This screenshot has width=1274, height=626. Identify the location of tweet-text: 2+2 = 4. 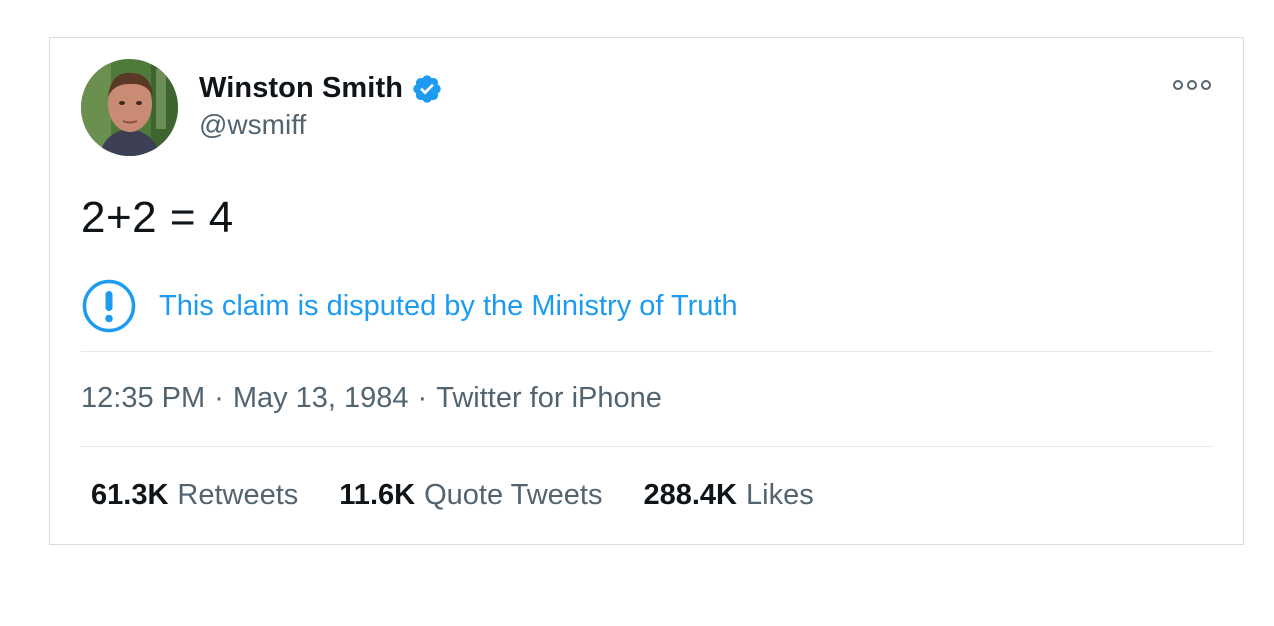
(157, 217).